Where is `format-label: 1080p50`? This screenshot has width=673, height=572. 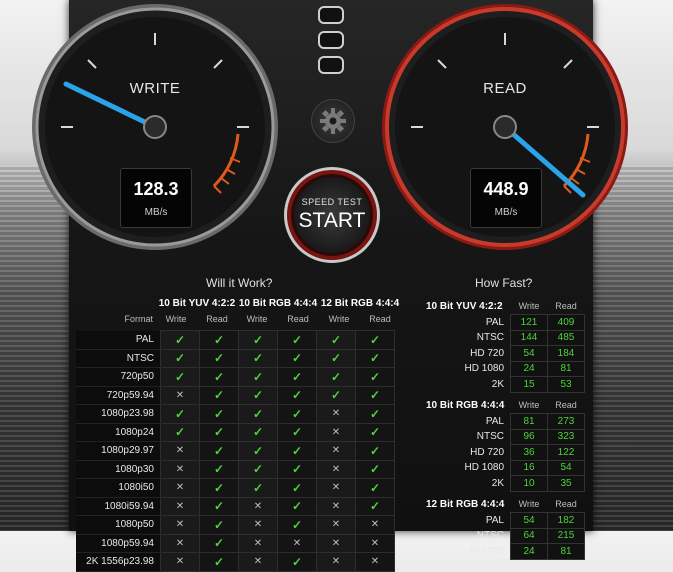
format-label: 1080p50 is located at coordinates (118, 525).